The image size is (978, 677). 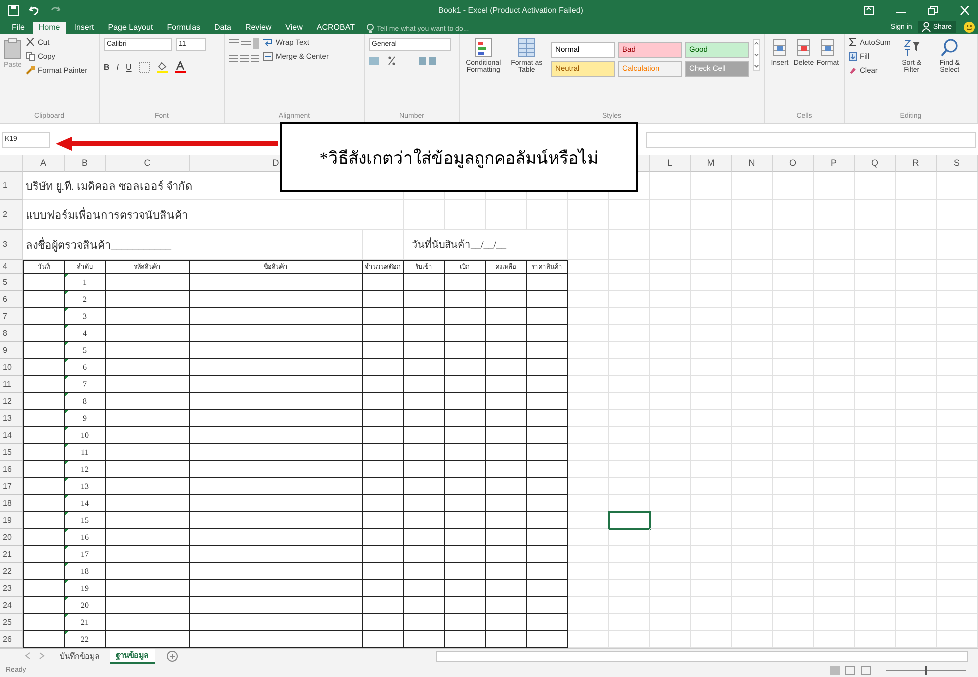 I want to click on row-number: 8, so click(x=11, y=333).